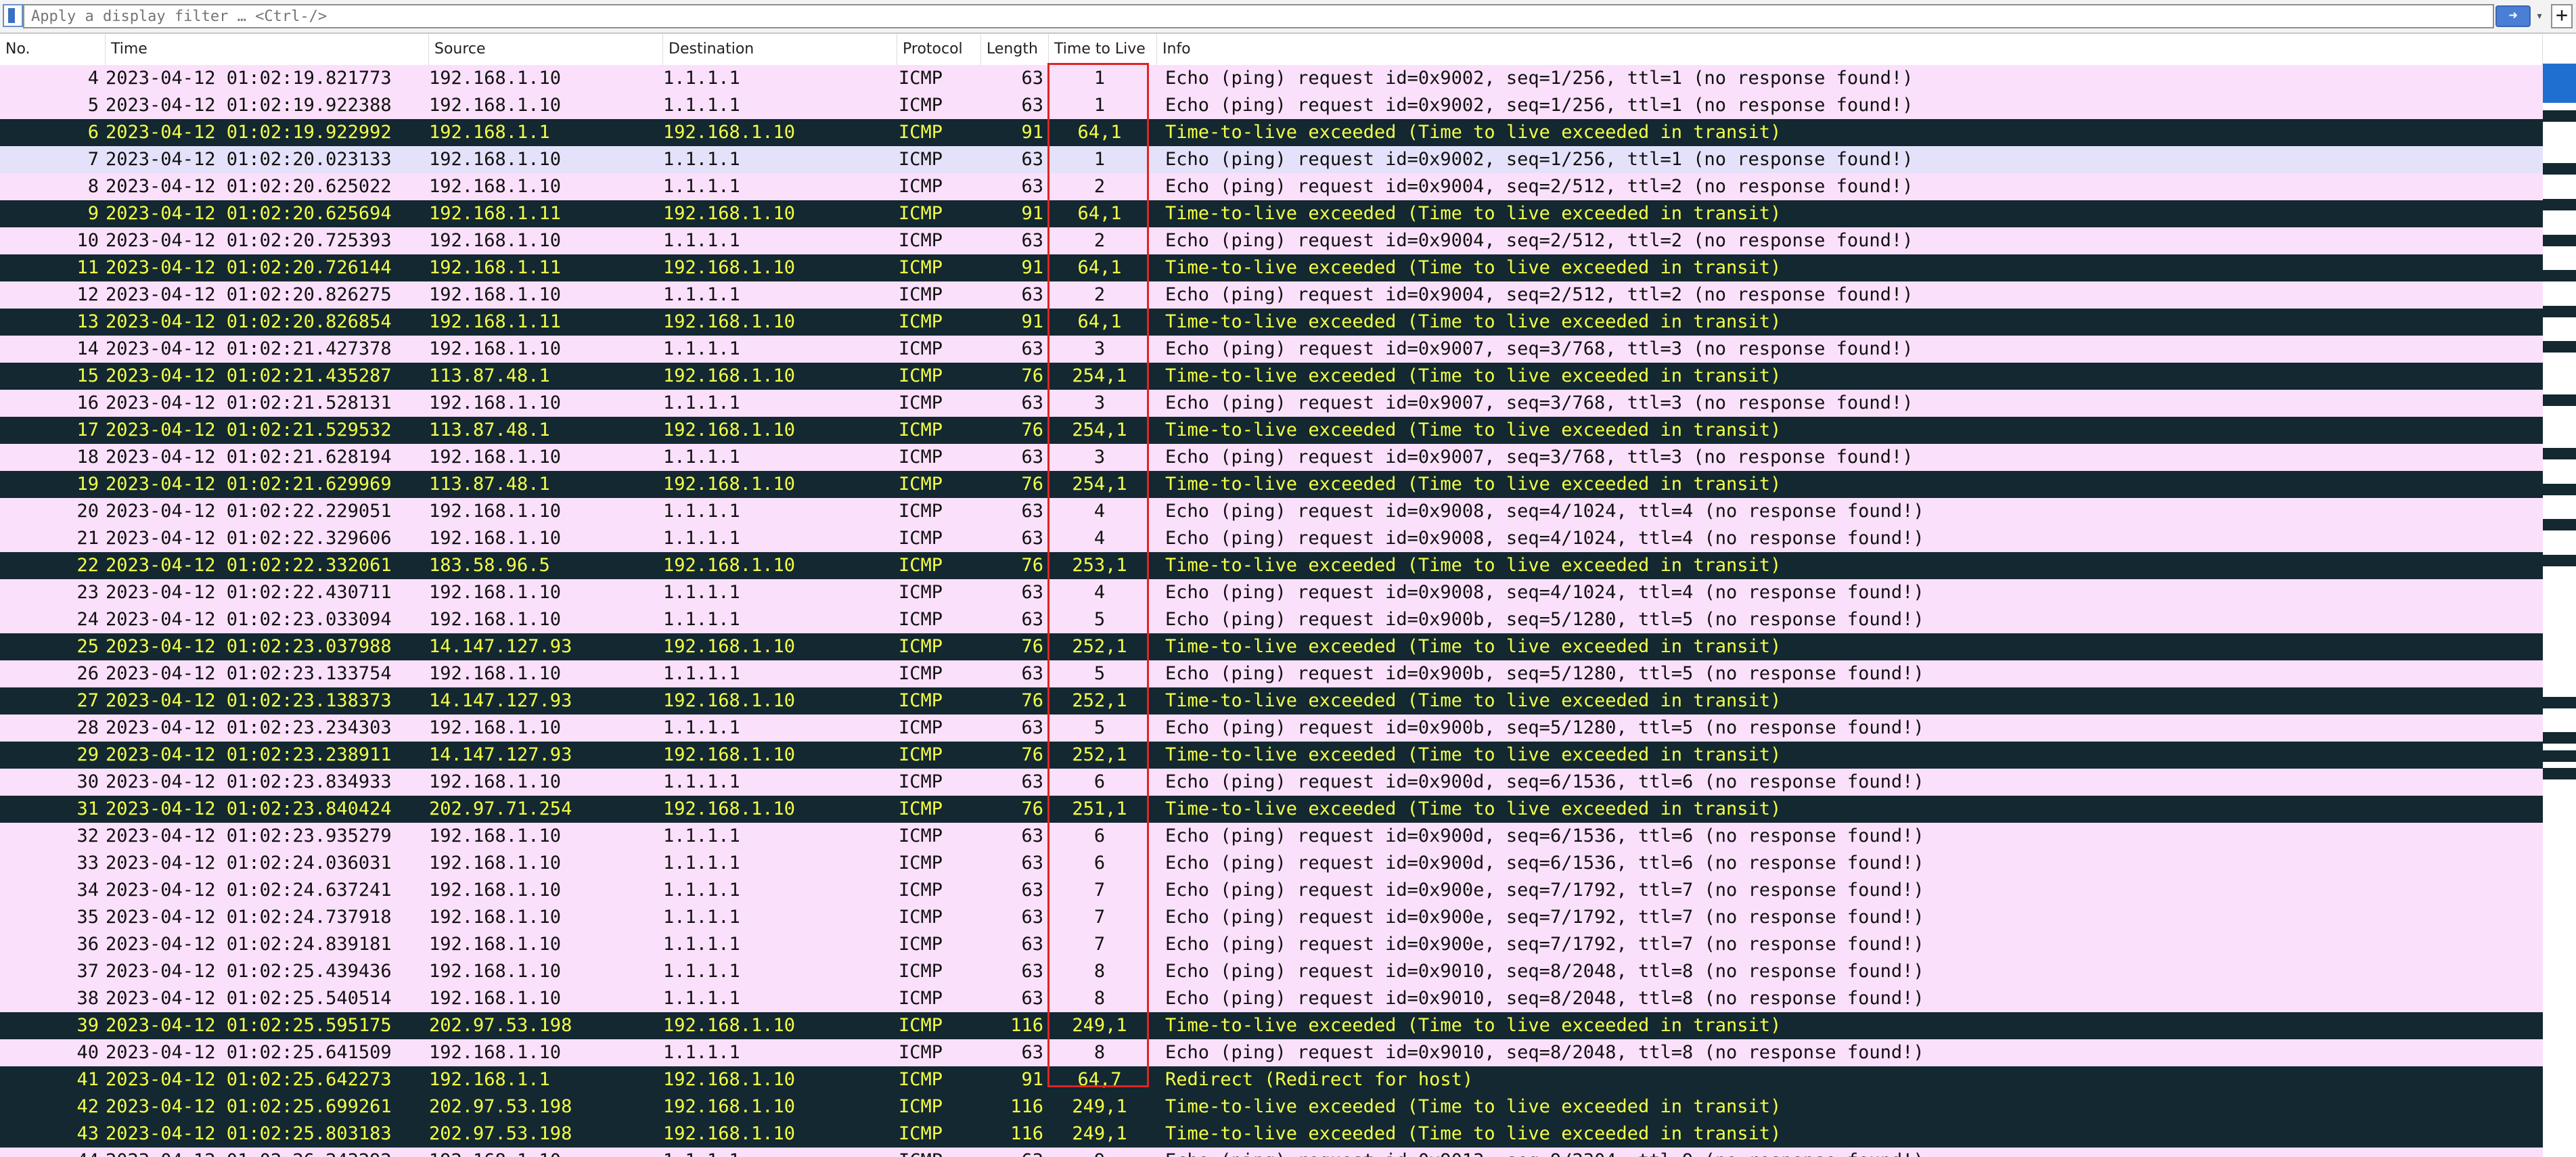  I want to click on scroll-thumb, so click(2559, 83).